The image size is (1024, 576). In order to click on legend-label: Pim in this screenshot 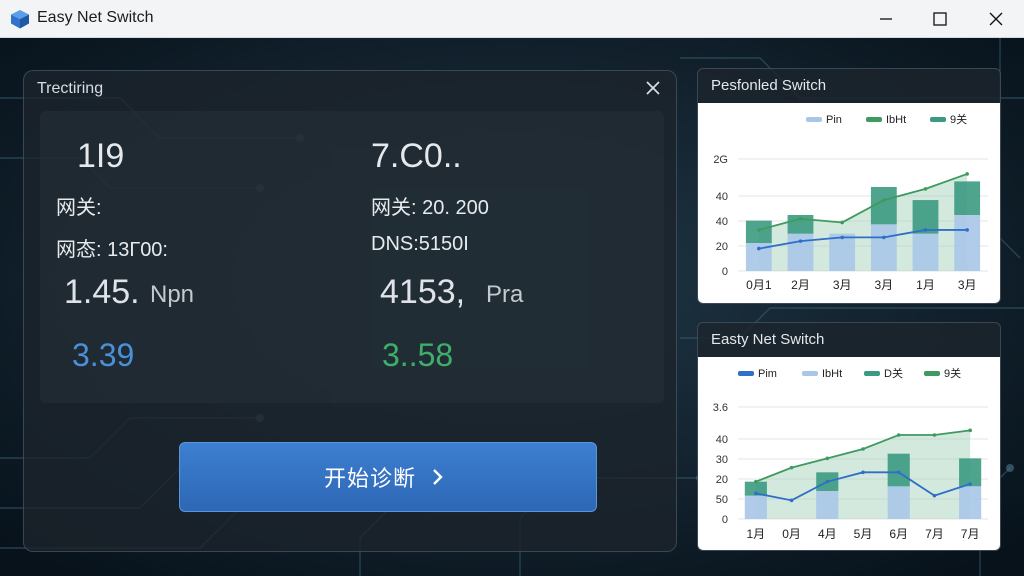, I will do `click(767, 374)`.